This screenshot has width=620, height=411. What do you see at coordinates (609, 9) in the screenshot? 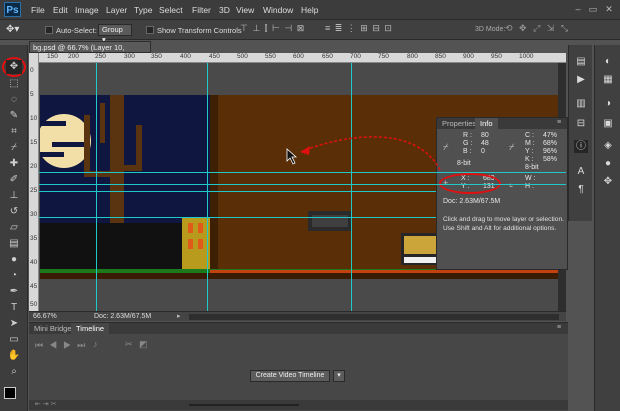
I see `close-button: ✕` at bounding box center [609, 9].